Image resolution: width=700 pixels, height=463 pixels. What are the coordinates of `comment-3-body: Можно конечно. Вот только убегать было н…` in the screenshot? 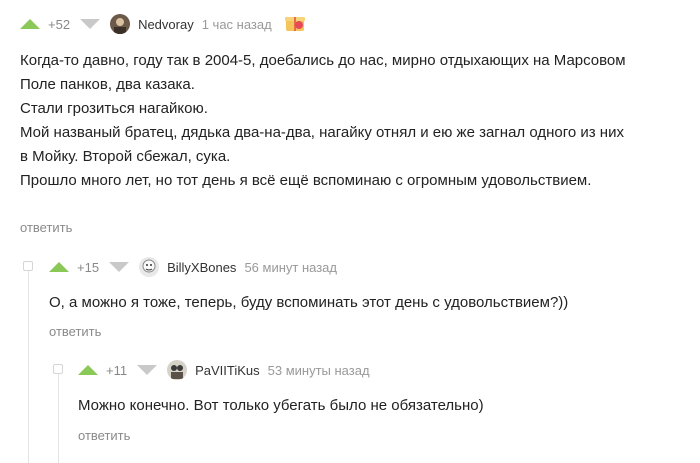 It's located at (383, 406).